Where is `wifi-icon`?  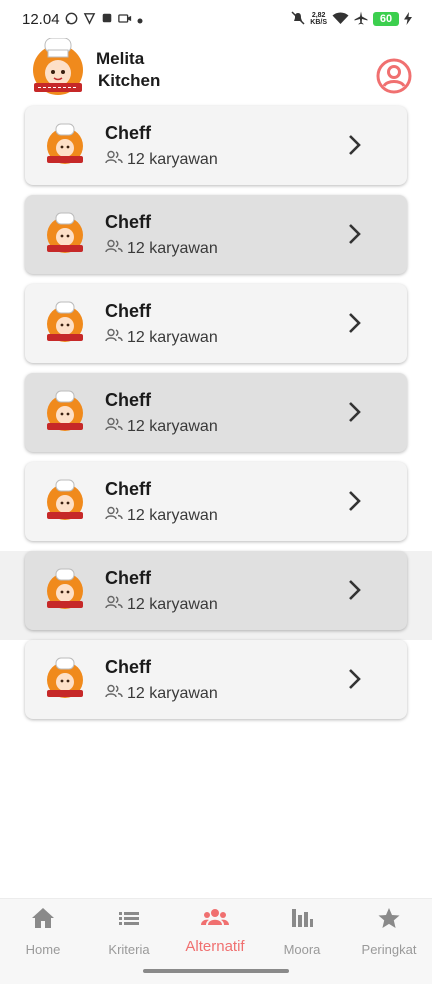 wifi-icon is located at coordinates (340, 19).